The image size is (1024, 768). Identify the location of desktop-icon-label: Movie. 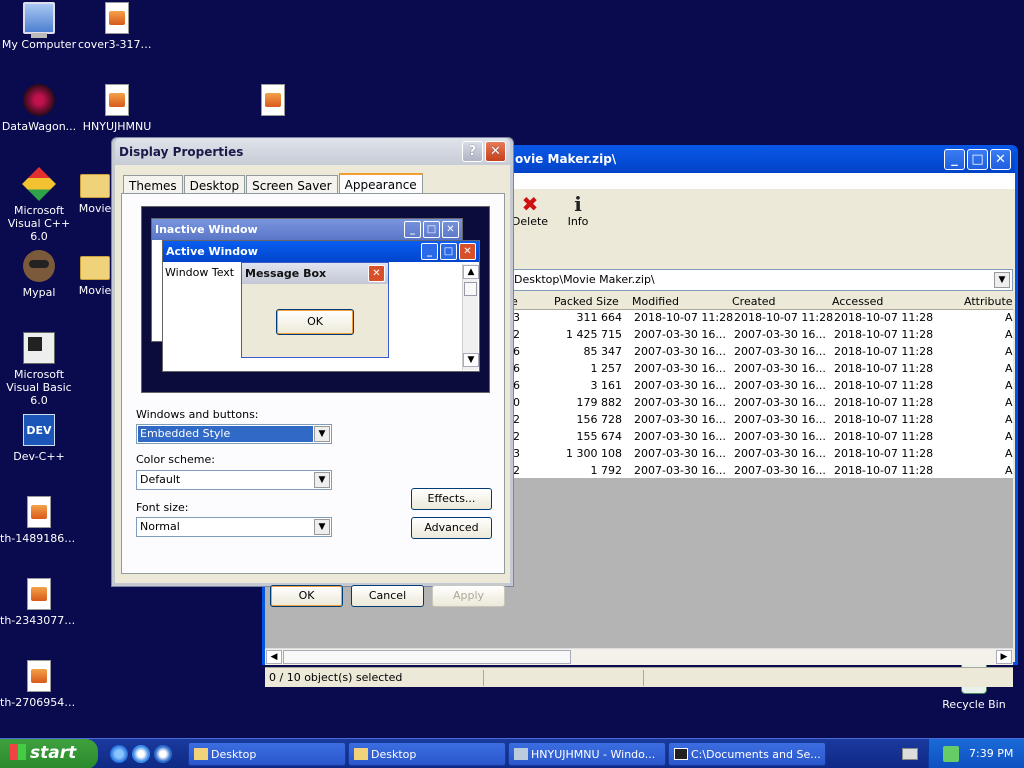
(95, 208).